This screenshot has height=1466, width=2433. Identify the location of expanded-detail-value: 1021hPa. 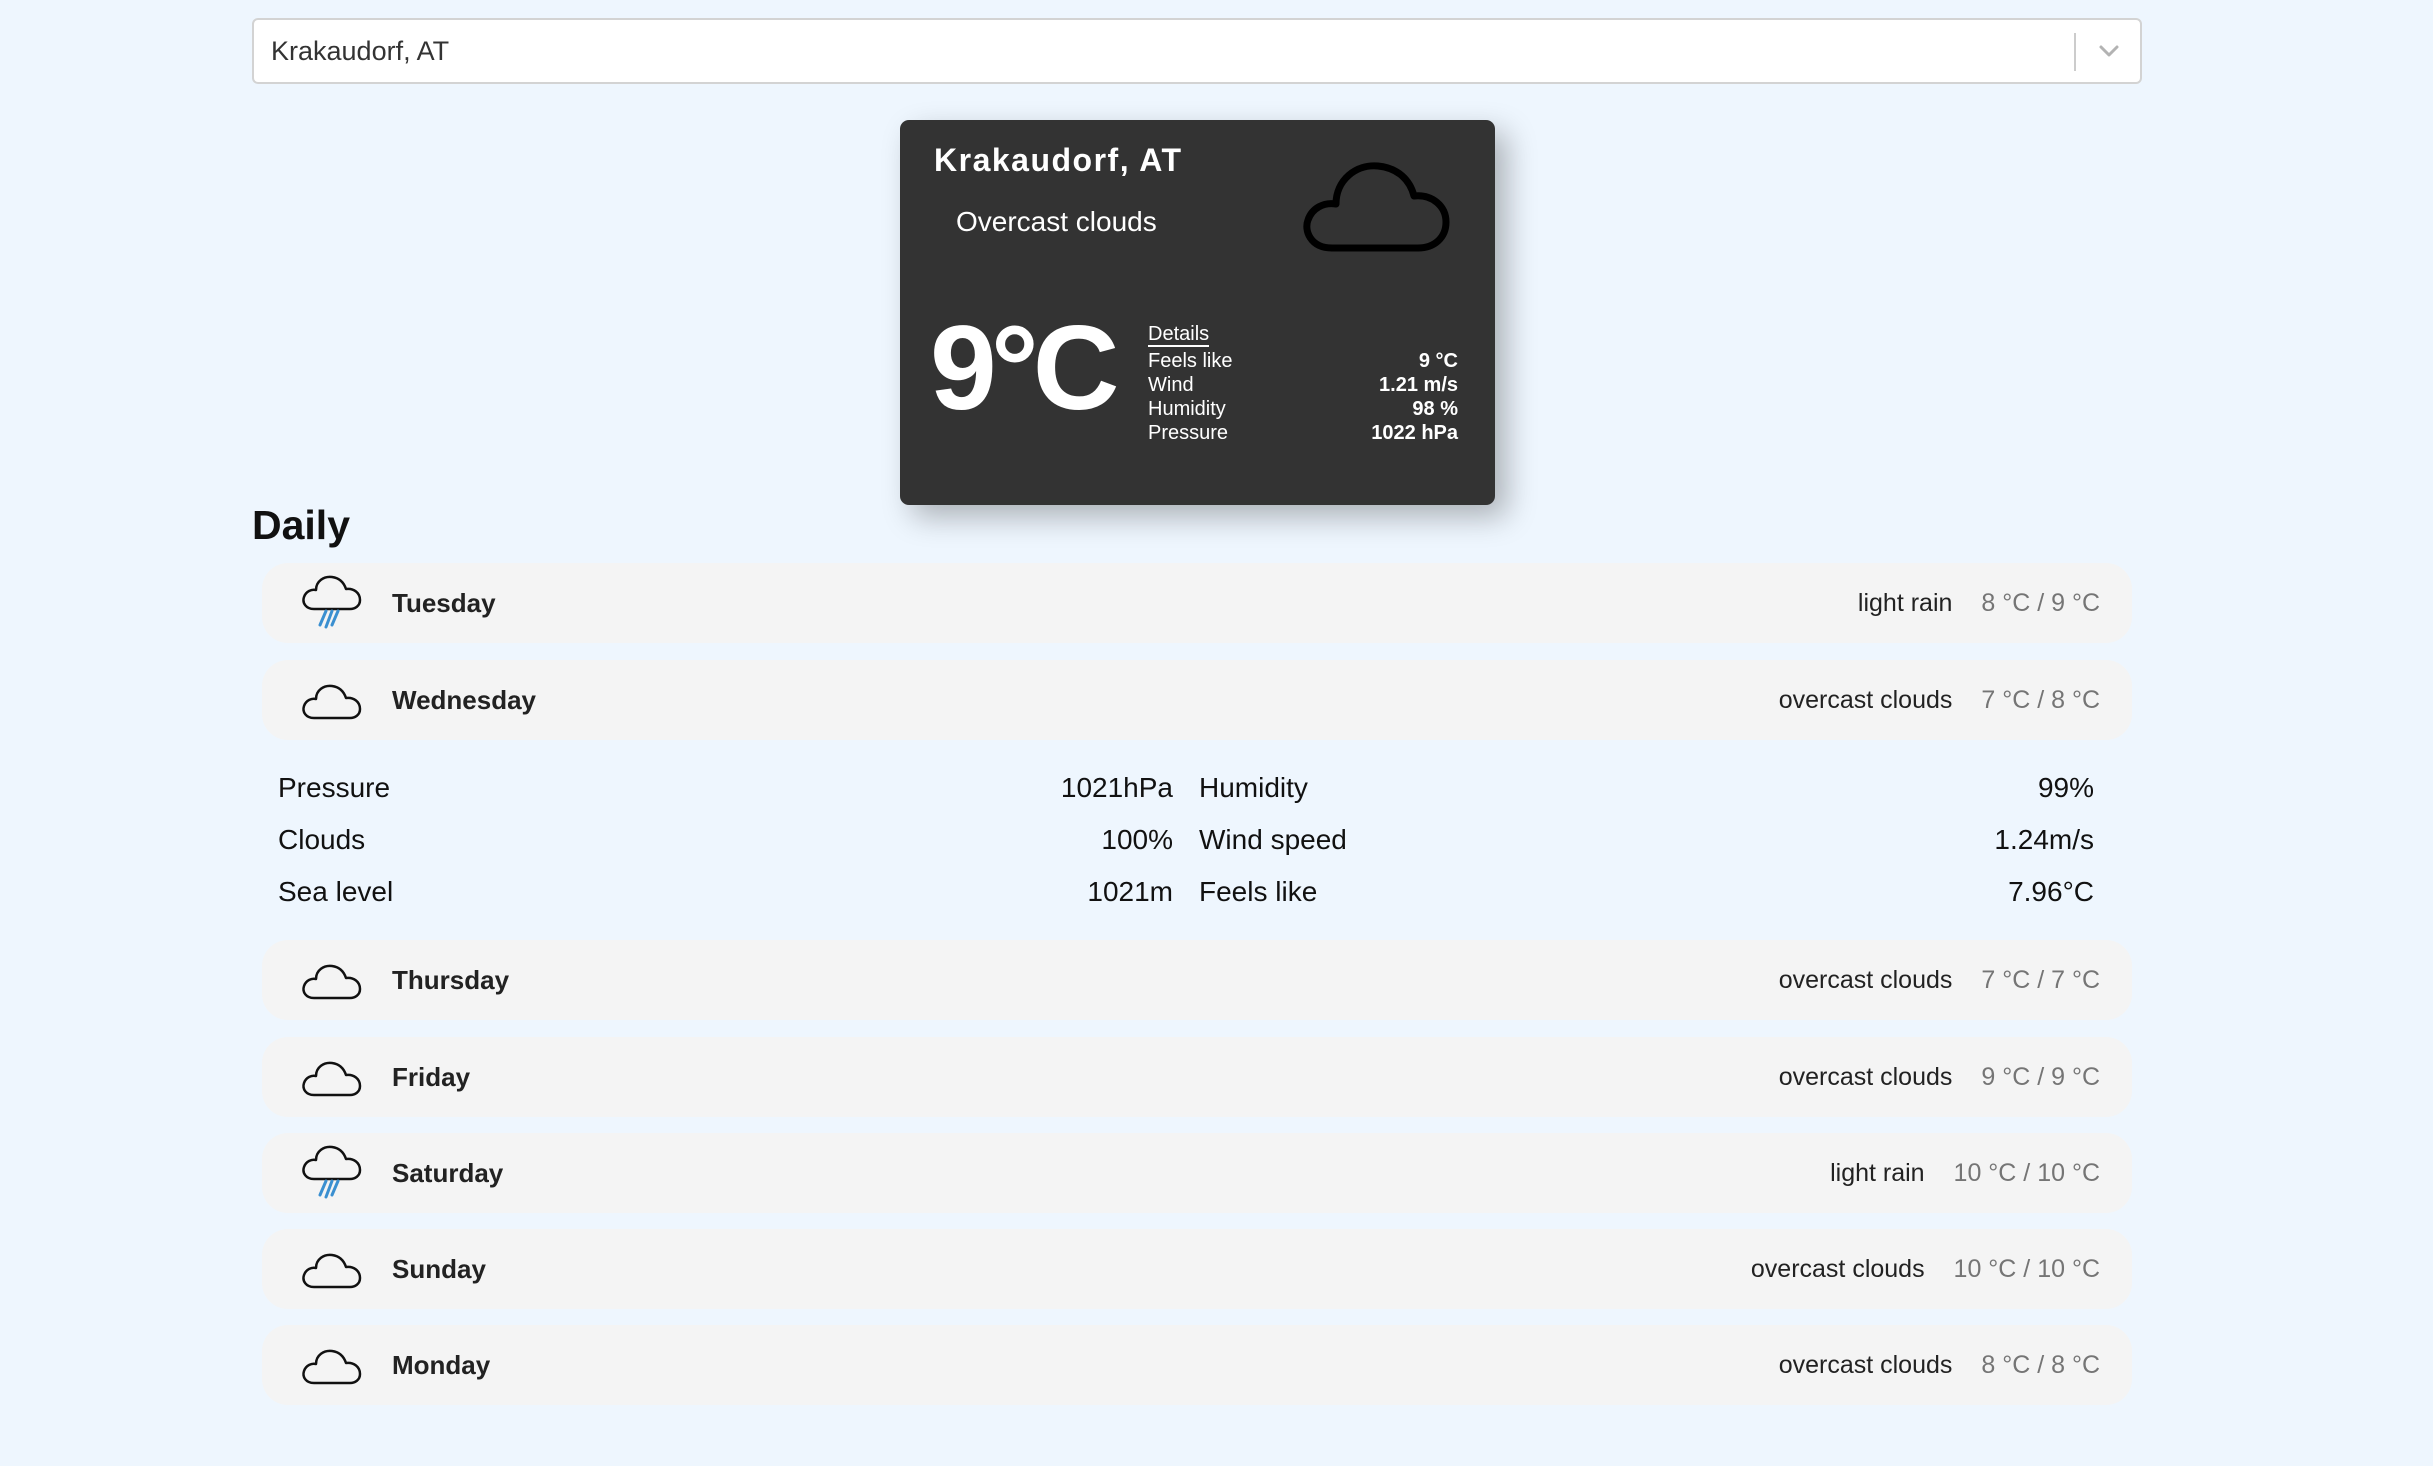
(1116, 787).